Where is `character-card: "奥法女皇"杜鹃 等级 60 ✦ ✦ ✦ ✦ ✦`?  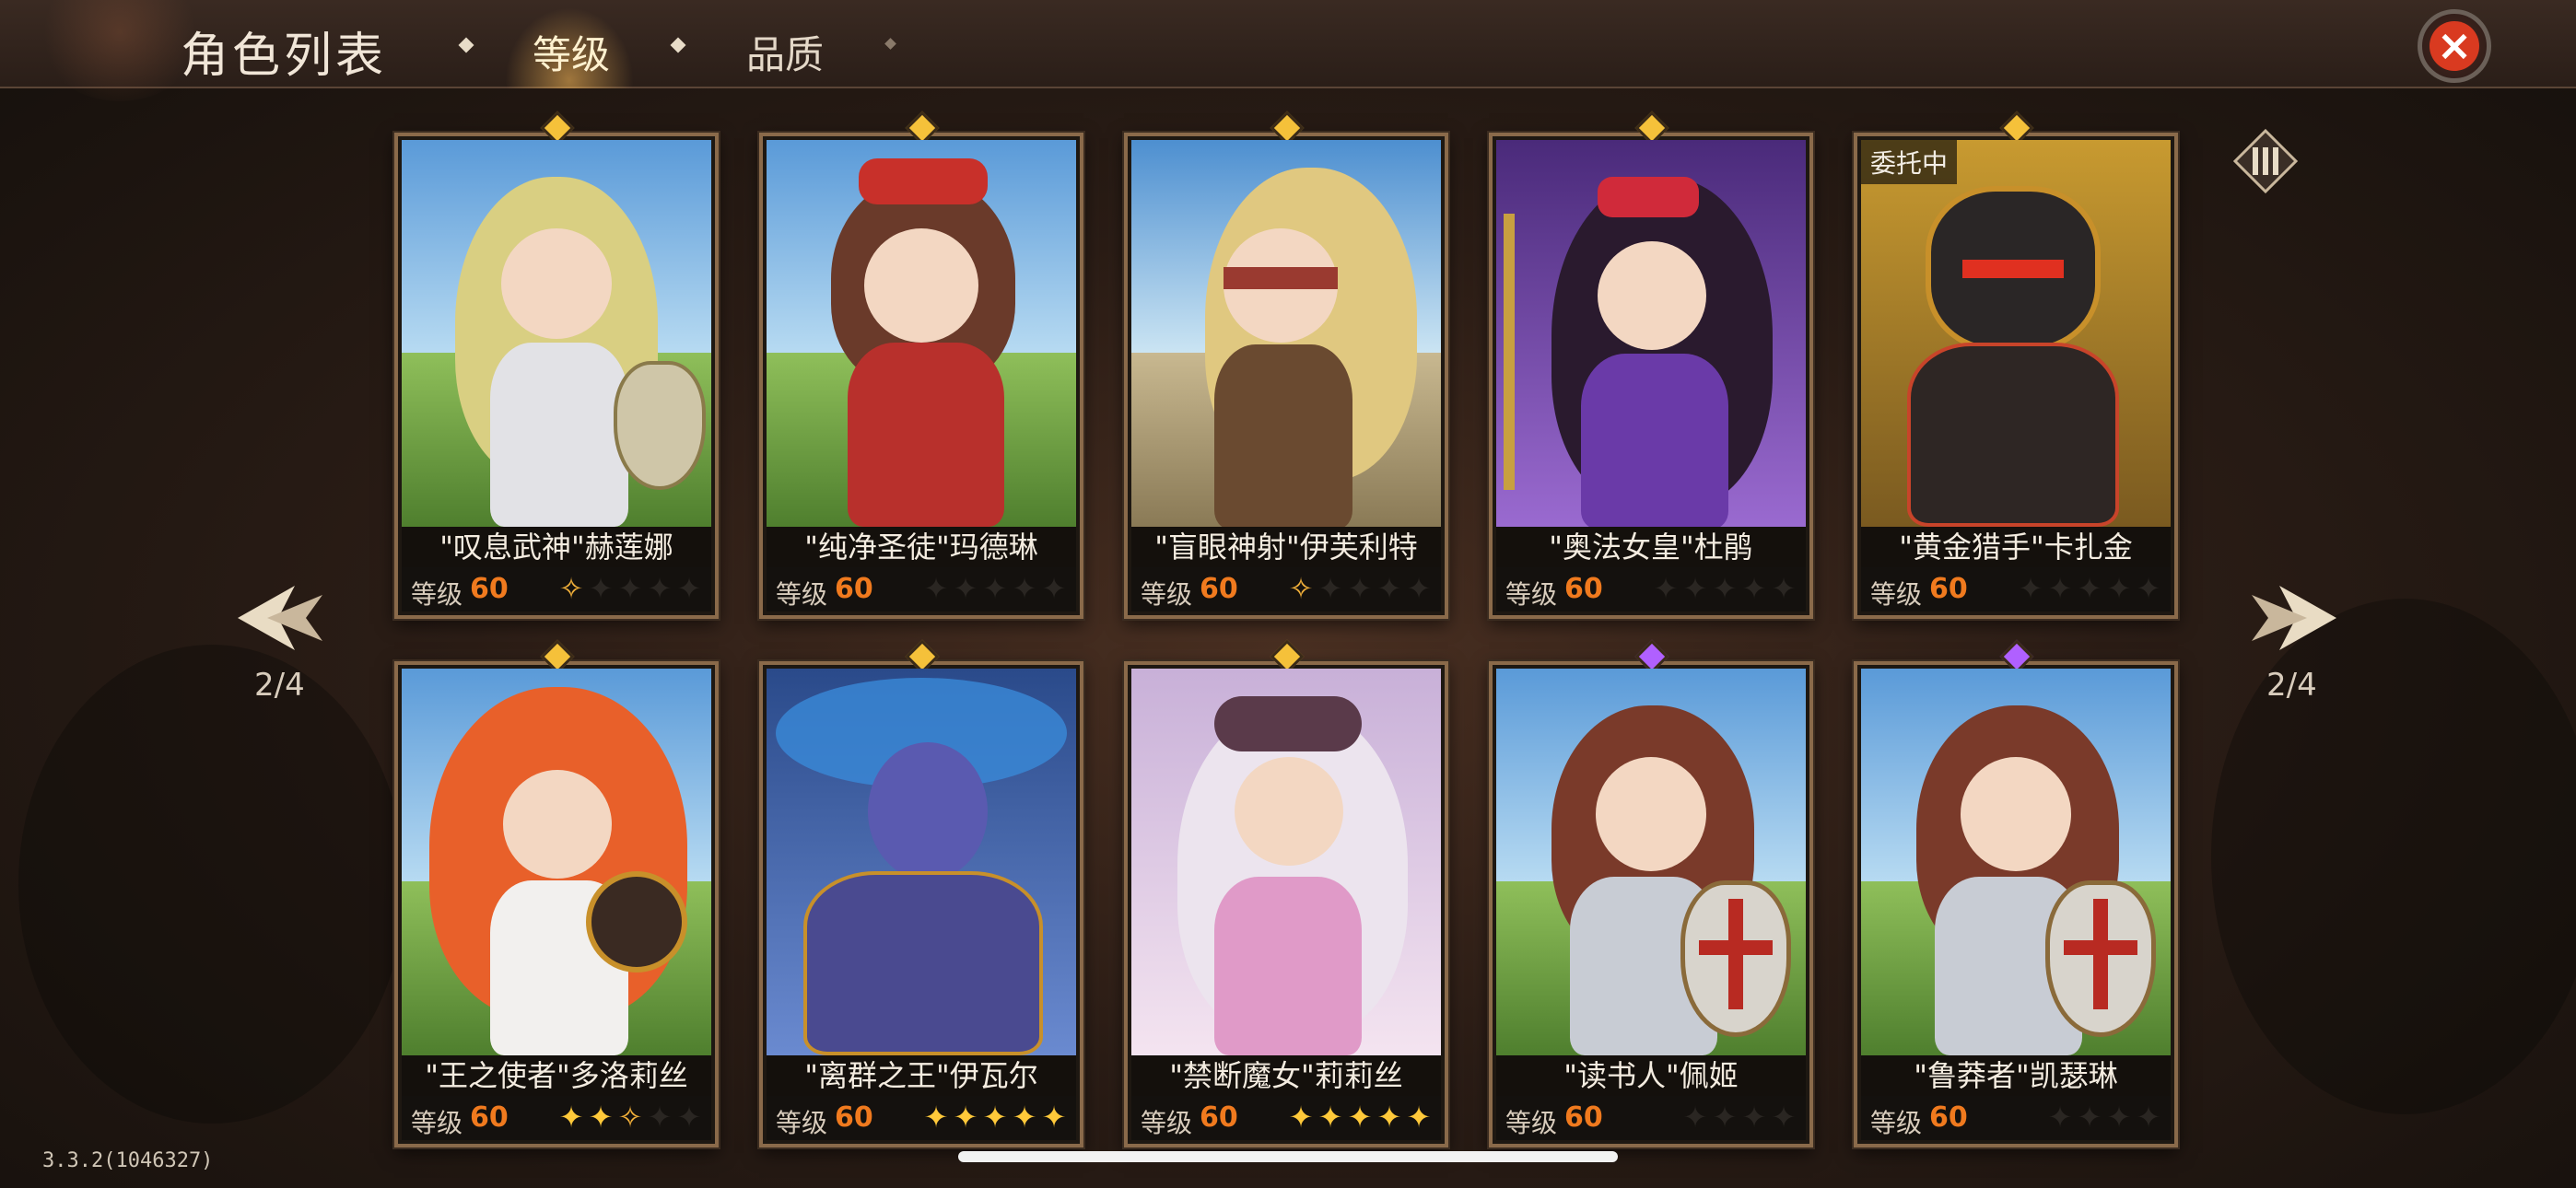
character-card: "奥法女皇"杜鹃 等级 60 ✦ ✦ ✦ ✦ ✦ is located at coordinates (1651, 365).